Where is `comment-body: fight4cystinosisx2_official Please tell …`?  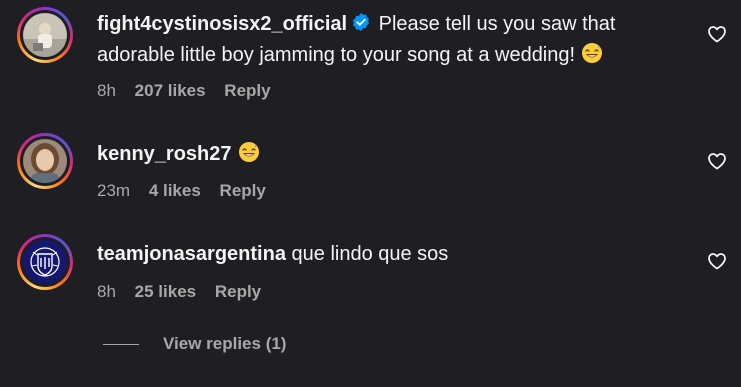
comment-body: fight4cystinosisx2_official Please tell … is located at coordinates (392, 41).